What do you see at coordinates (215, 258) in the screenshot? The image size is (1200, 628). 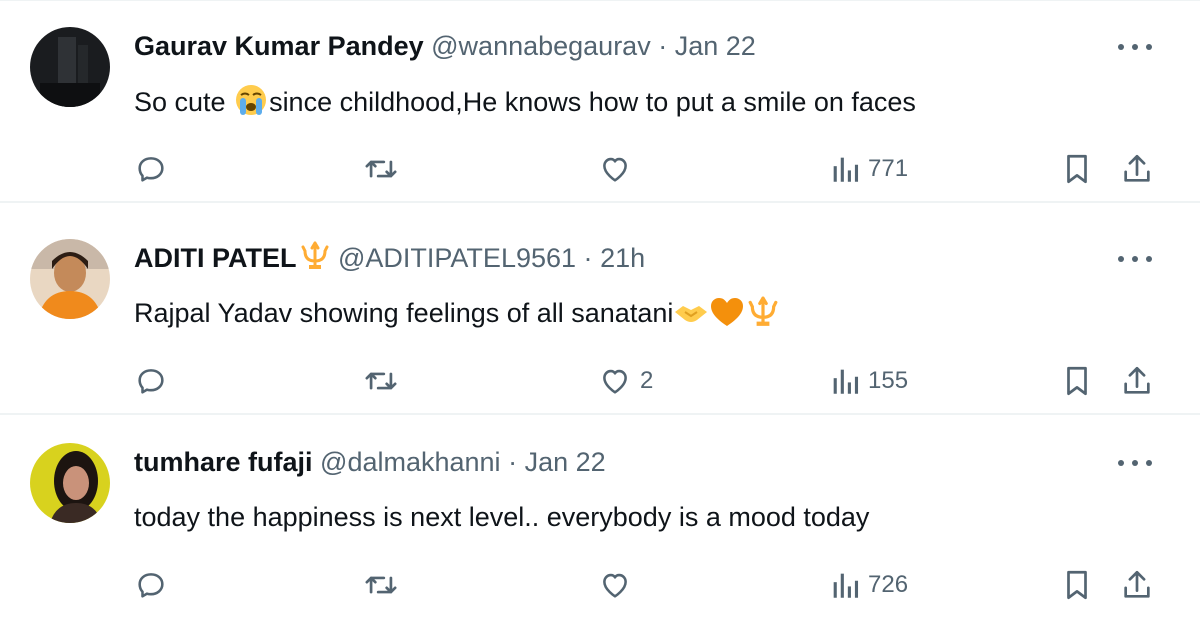 I see `author-name: ADITI PATEL` at bounding box center [215, 258].